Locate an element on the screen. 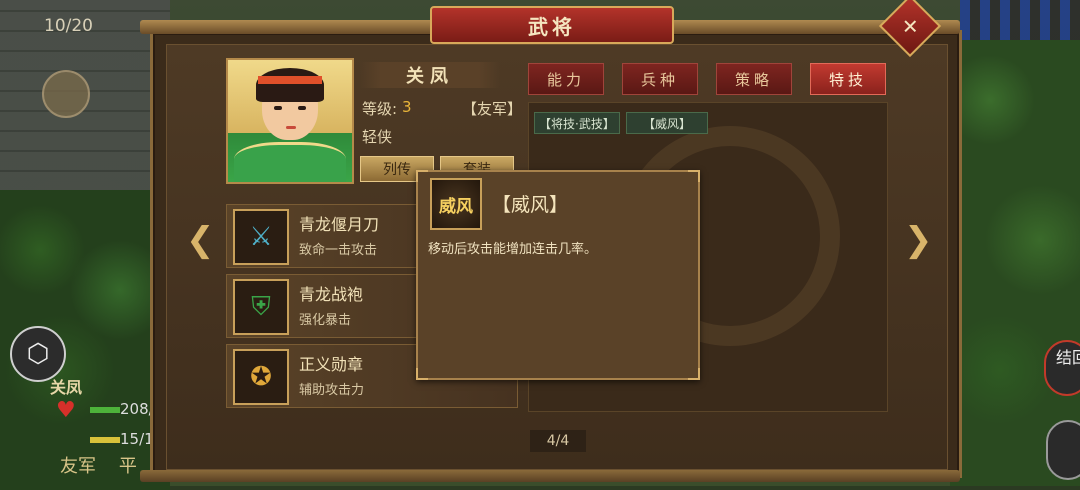  page-indicator: 4/4 is located at coordinates (558, 441).